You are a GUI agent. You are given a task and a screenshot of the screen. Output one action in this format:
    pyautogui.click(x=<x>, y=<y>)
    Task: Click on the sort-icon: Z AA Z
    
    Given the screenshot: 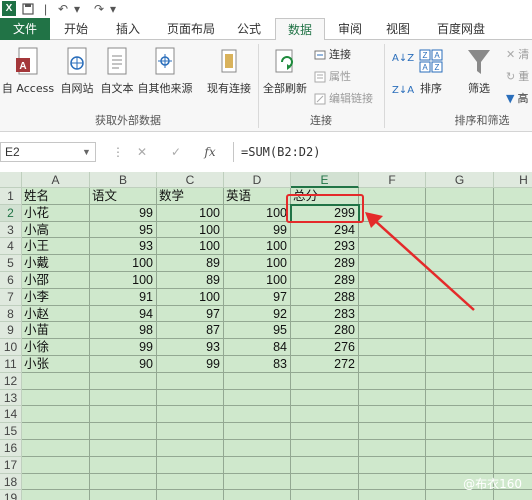 What is the action you would take?
    pyautogui.click(x=431, y=61)
    